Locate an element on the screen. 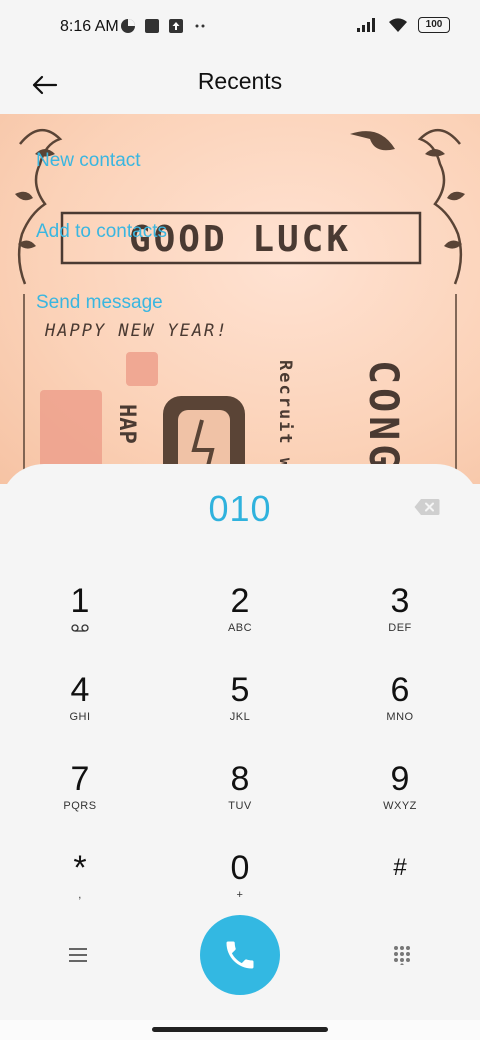 The width and height of the screenshot is (480, 1040). key-2: 2 ABC is located at coordinates (240, 617).